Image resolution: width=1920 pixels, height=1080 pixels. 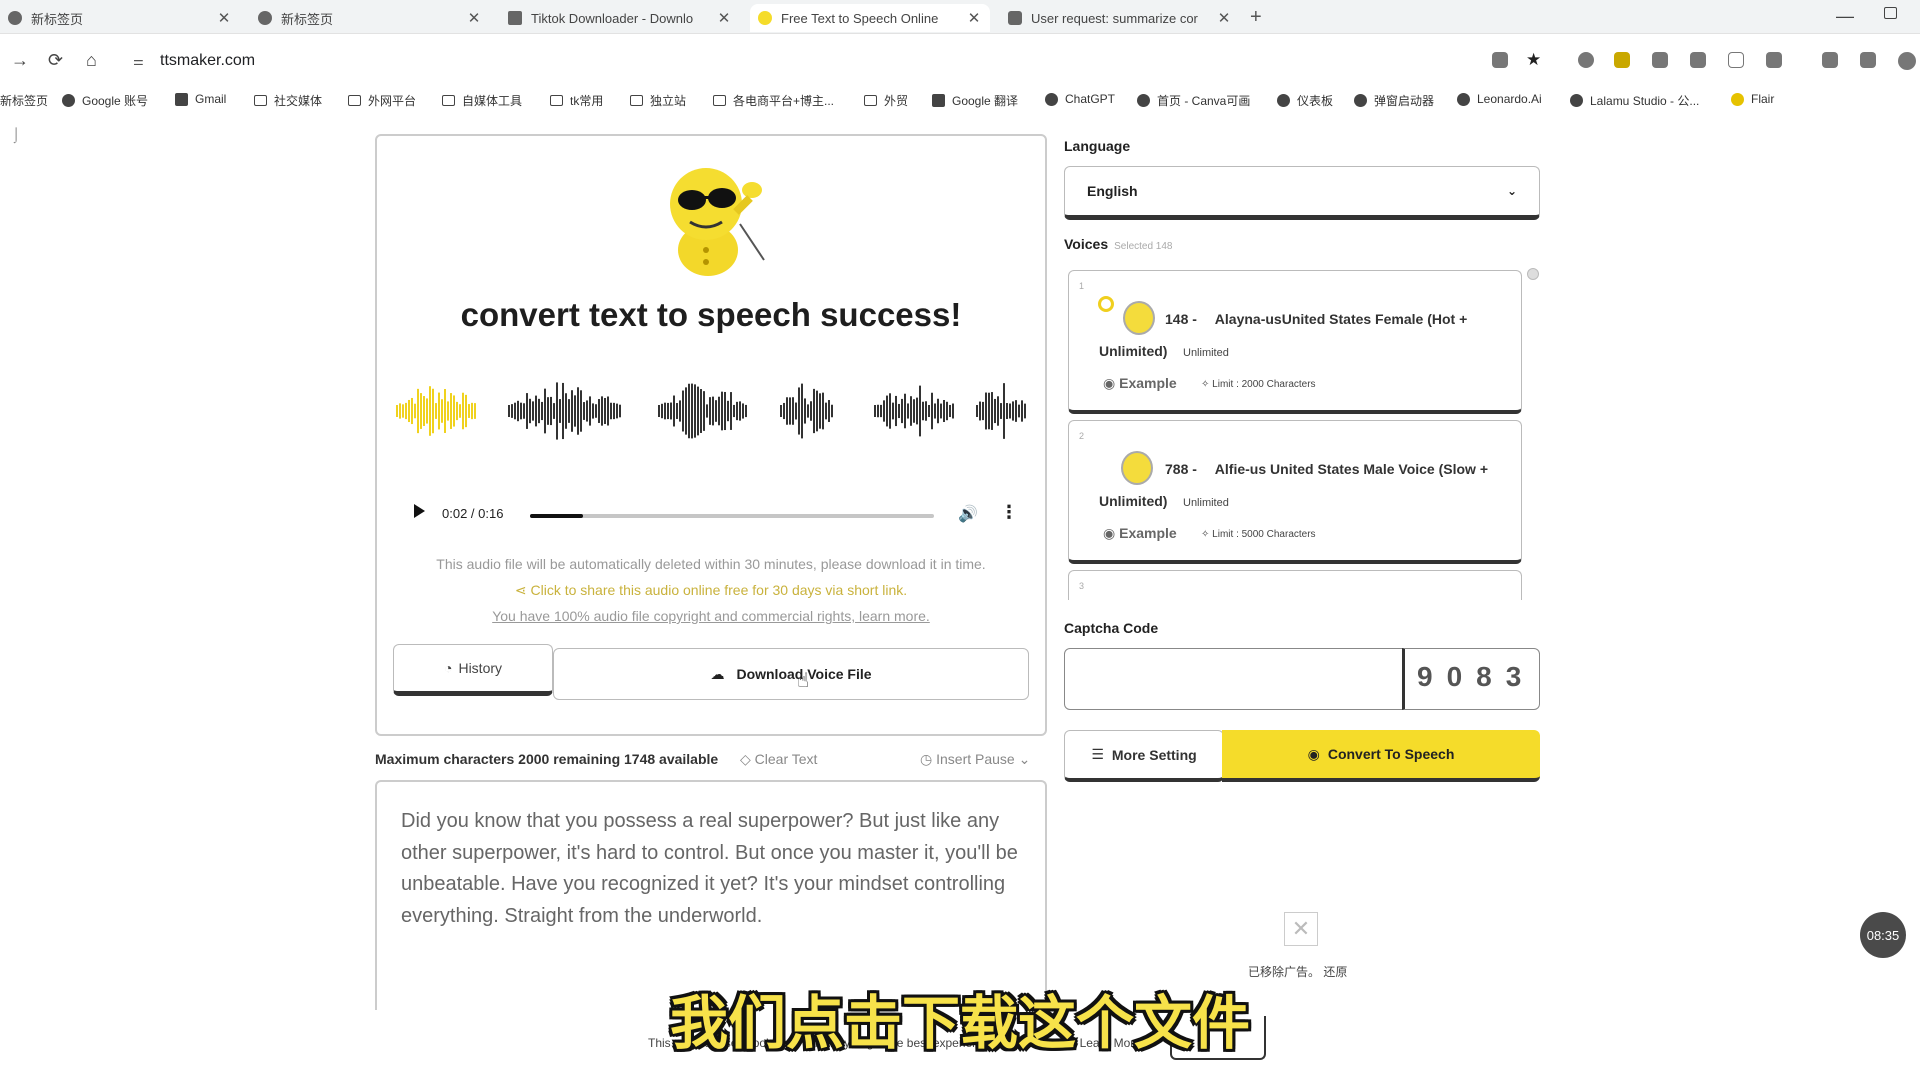 I want to click on forward-icon: →, so click(x=20, y=60).